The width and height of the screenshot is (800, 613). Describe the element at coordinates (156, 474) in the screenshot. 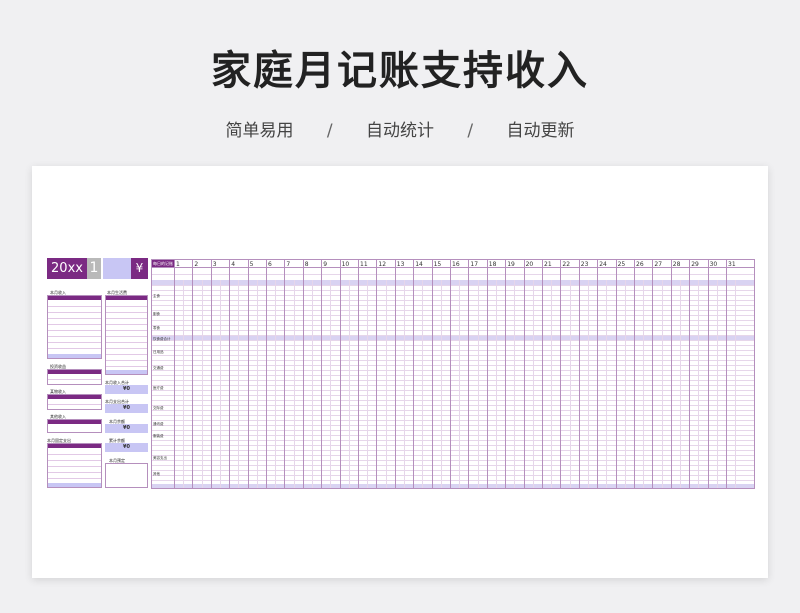

I see `category-label: 其他` at that location.